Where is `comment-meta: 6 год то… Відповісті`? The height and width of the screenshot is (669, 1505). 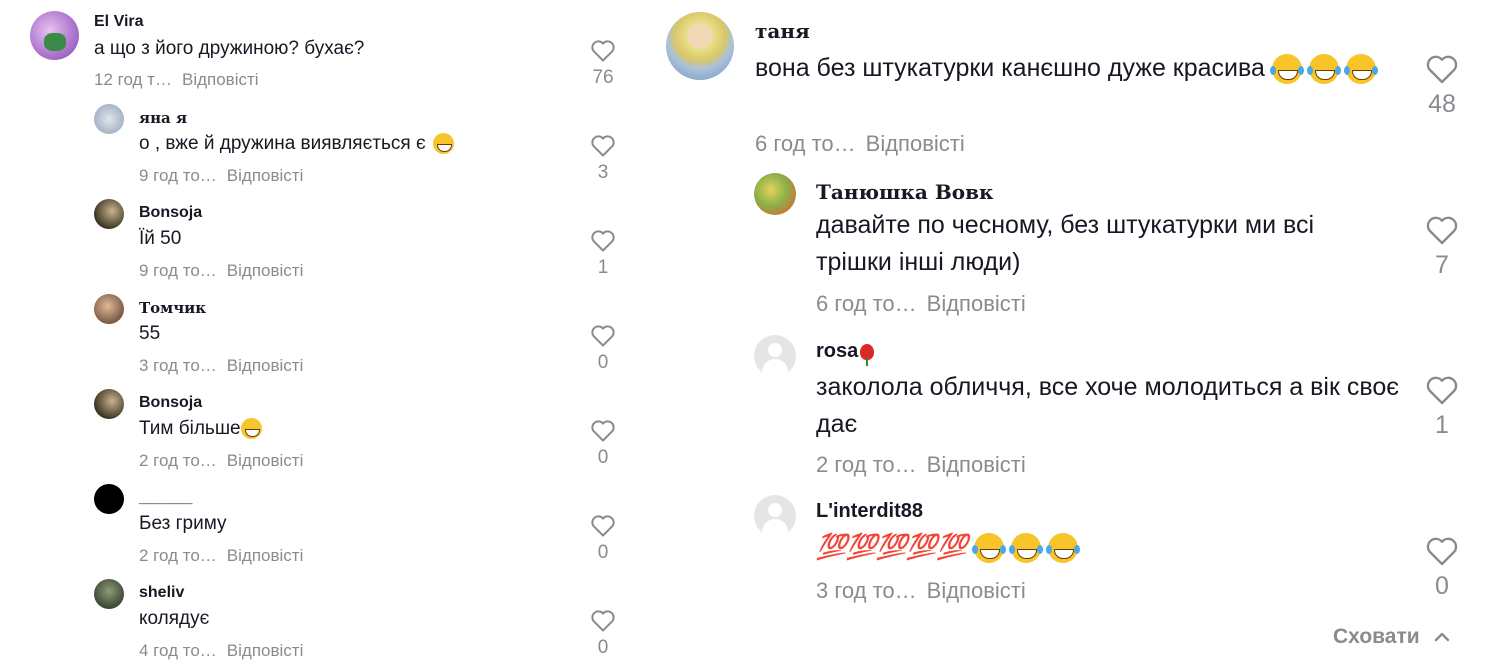 comment-meta: 6 год то… Відповісті is located at coordinates (921, 304).